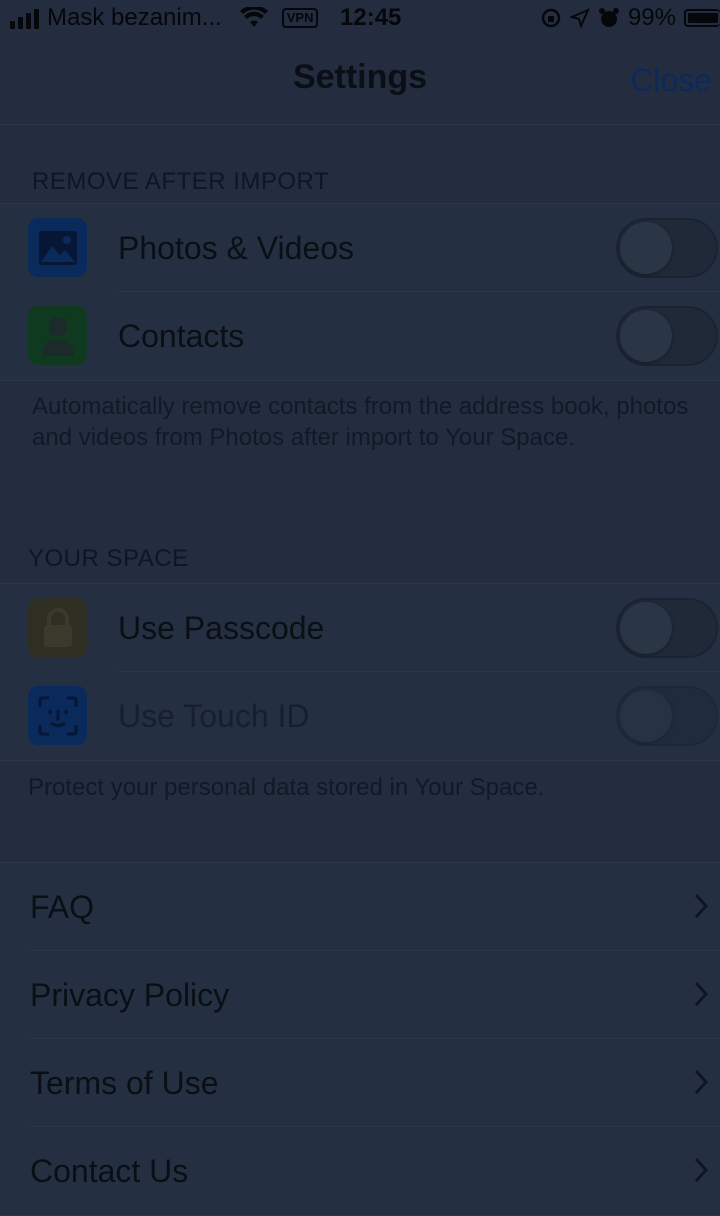 Image resolution: width=720 pixels, height=1216 pixels. I want to click on status-bar-right: 99%, so click(630, 18).